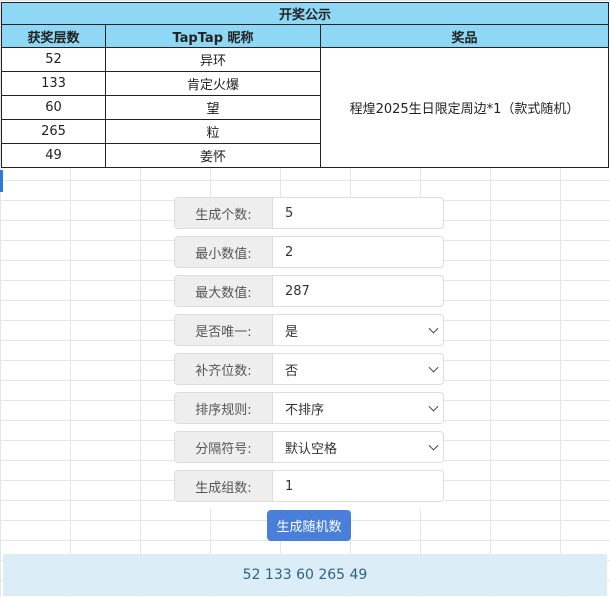 The height and width of the screenshot is (597, 610). I want to click on nickname-cell: 异环, so click(213, 59).